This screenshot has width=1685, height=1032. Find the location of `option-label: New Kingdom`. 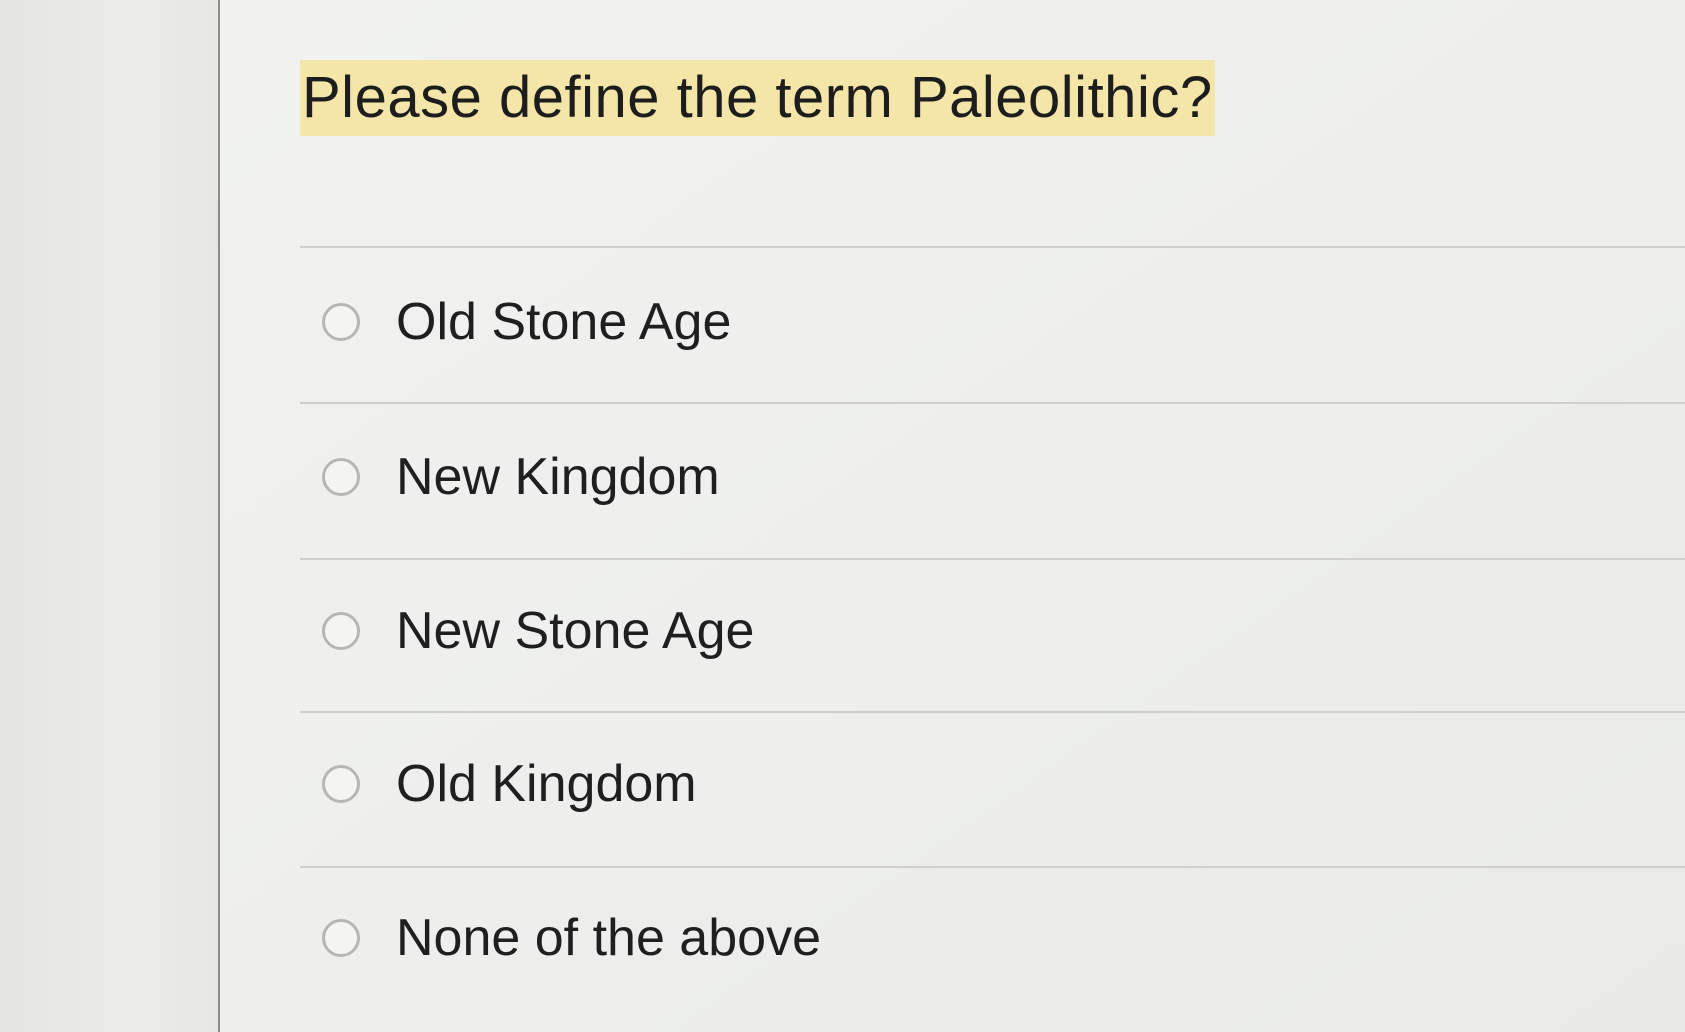

option-label: New Kingdom is located at coordinates (558, 477).